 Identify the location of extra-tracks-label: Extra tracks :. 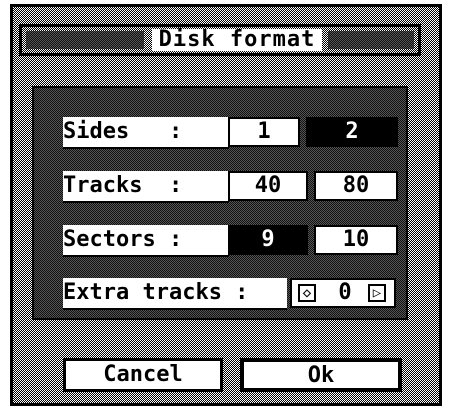
(175, 294).